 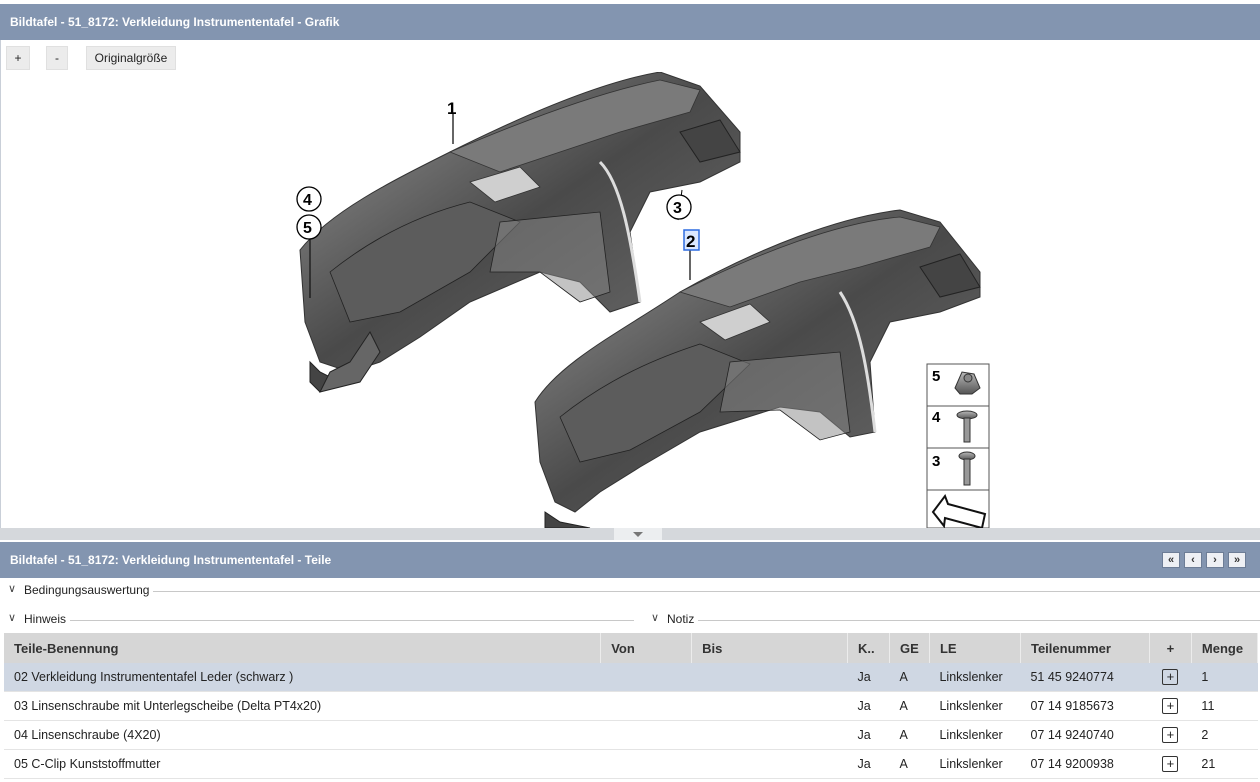 What do you see at coordinates (57, 58) in the screenshot?
I see `zoom-out-button: -` at bounding box center [57, 58].